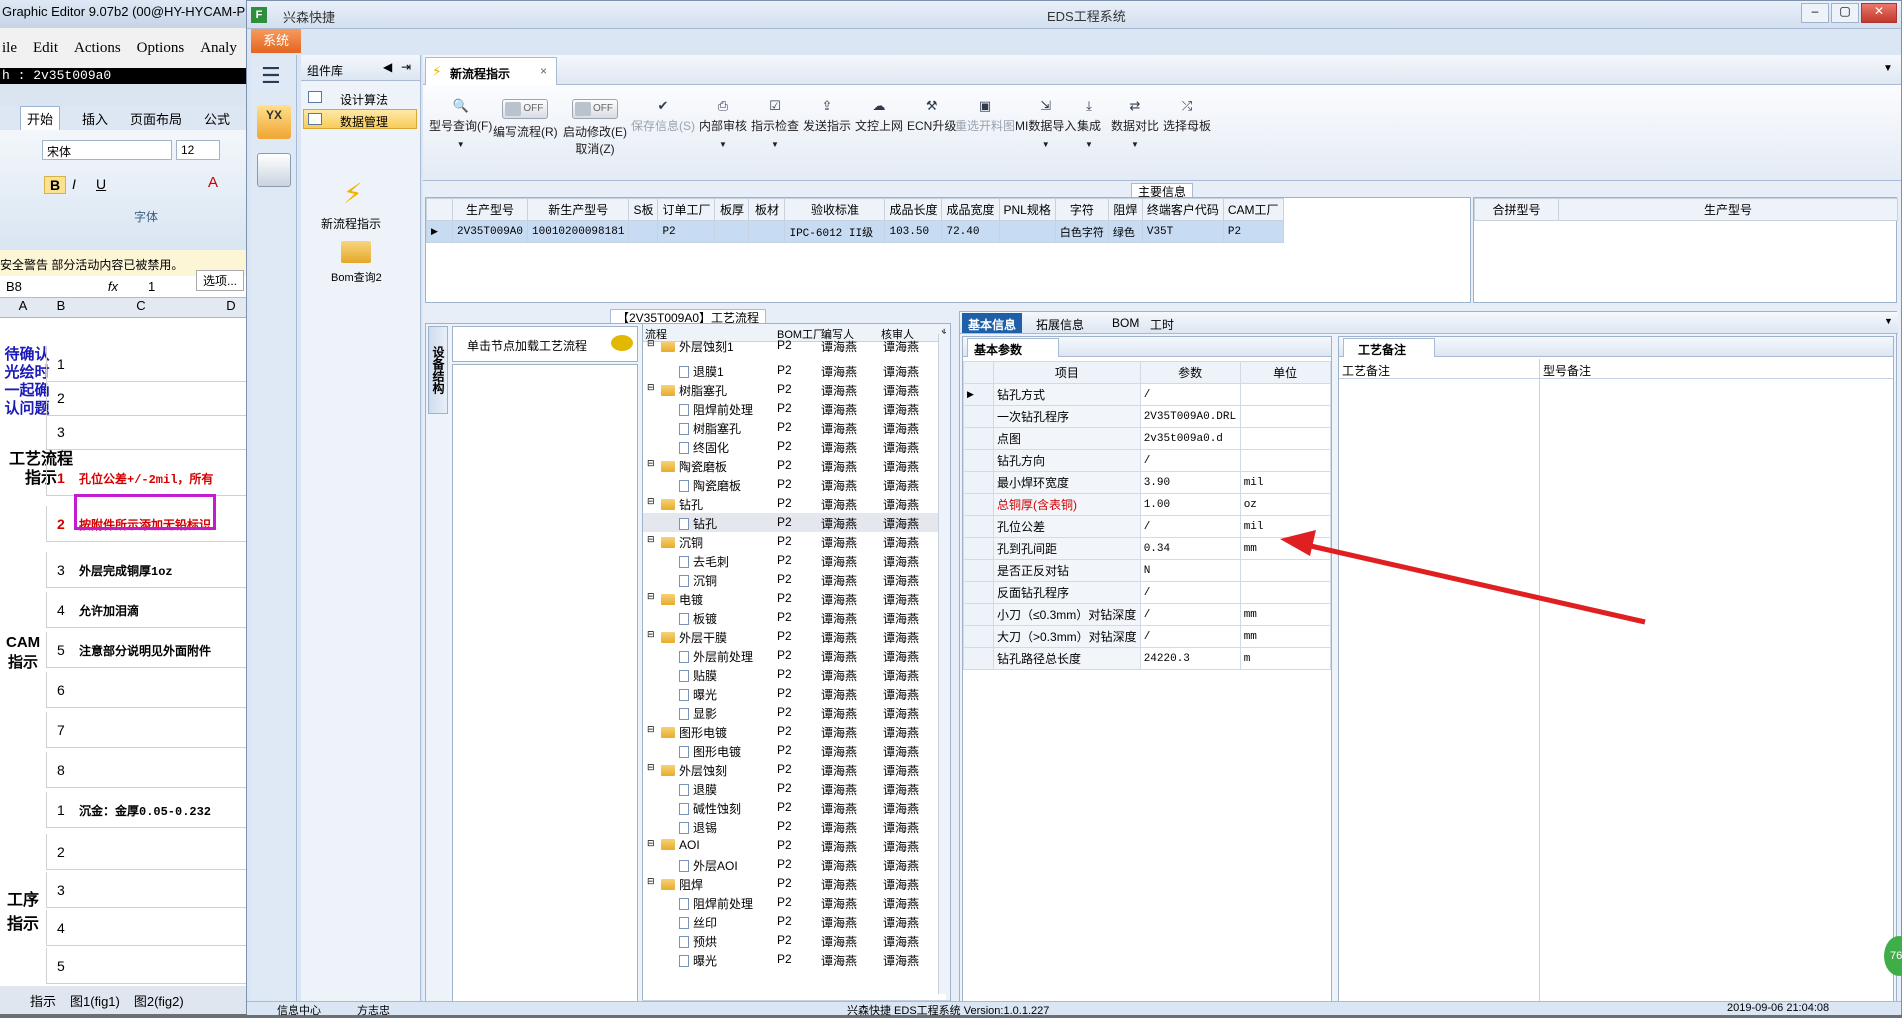 This screenshot has height=1018, width=1902. What do you see at coordinates (794, 940) in the screenshot?
I see `tree-node: 预烘P2谭海燕谭海燕已审核` at bounding box center [794, 940].